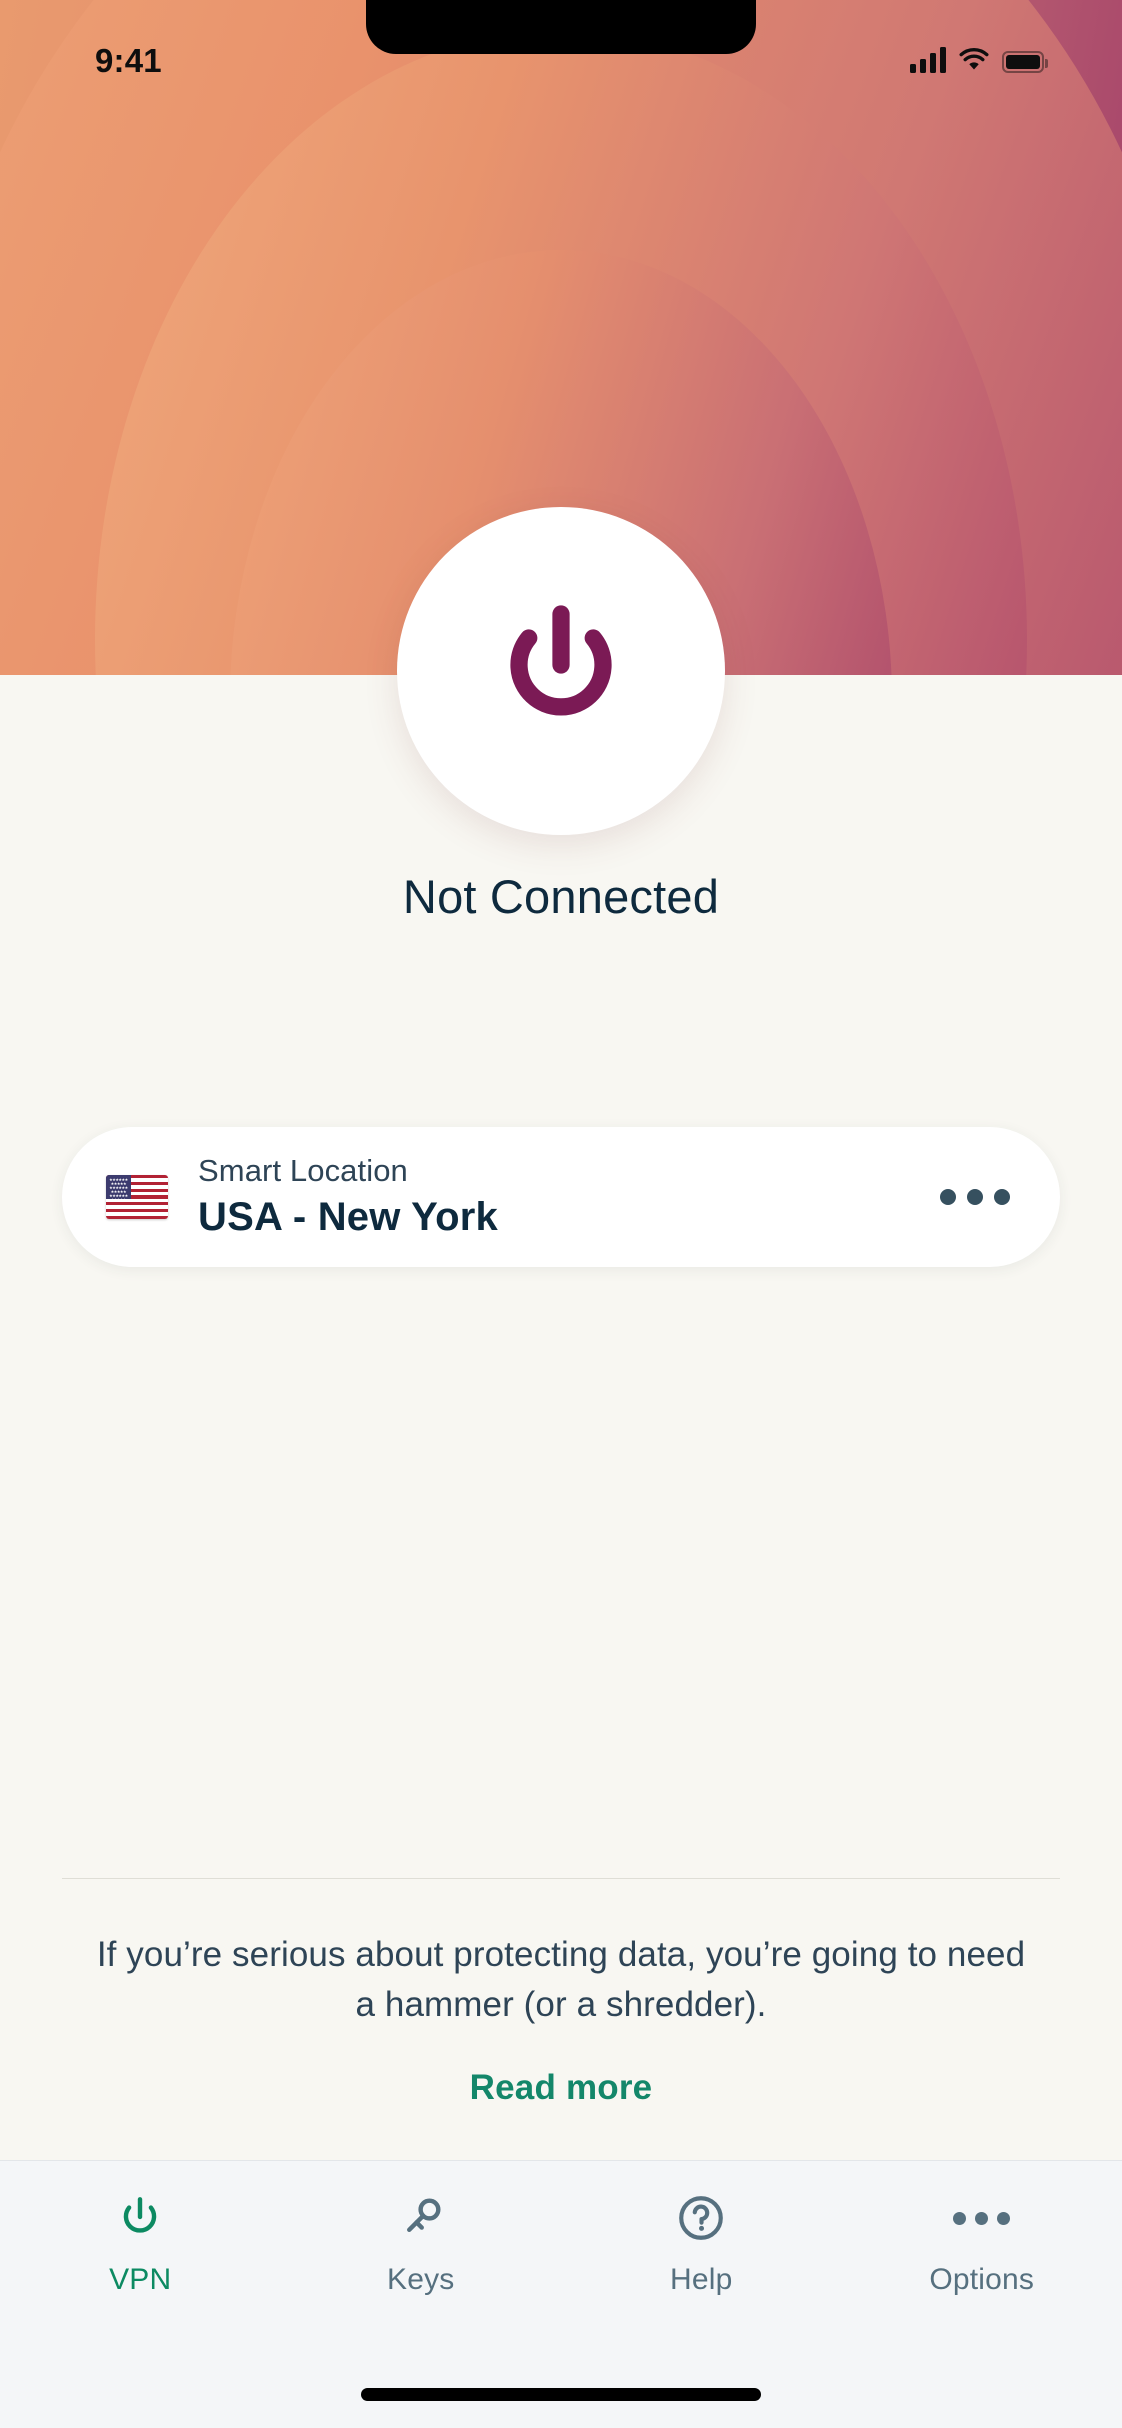 This screenshot has width=1122, height=2428. I want to click on section-divider, so click(561, 1878).